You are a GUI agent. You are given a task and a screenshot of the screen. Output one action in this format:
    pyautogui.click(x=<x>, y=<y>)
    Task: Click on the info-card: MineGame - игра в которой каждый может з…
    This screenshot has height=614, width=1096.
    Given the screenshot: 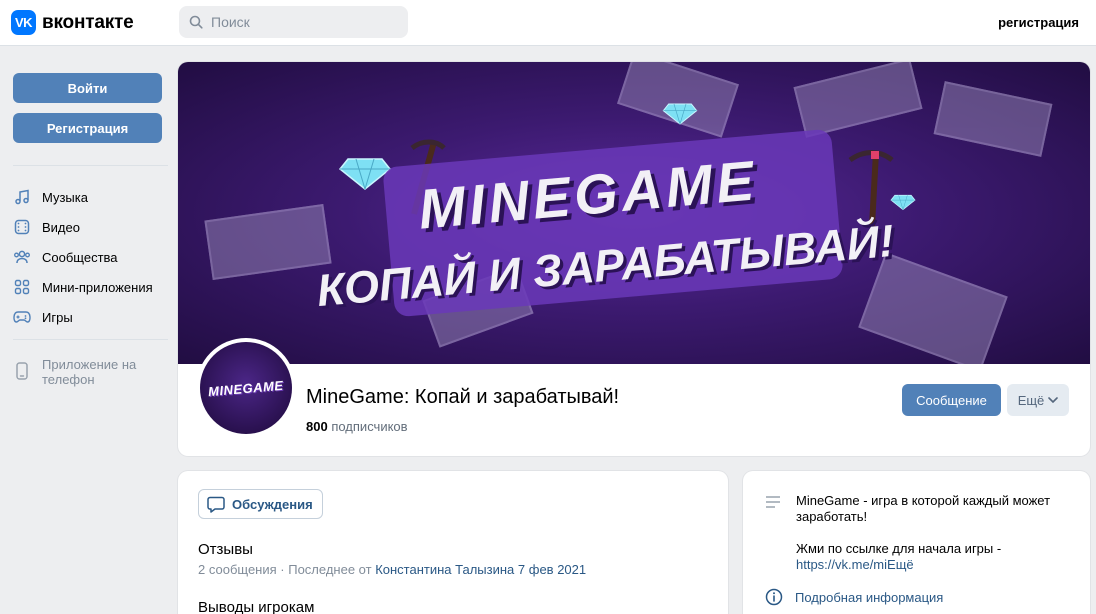 What is the action you would take?
    pyautogui.click(x=916, y=542)
    